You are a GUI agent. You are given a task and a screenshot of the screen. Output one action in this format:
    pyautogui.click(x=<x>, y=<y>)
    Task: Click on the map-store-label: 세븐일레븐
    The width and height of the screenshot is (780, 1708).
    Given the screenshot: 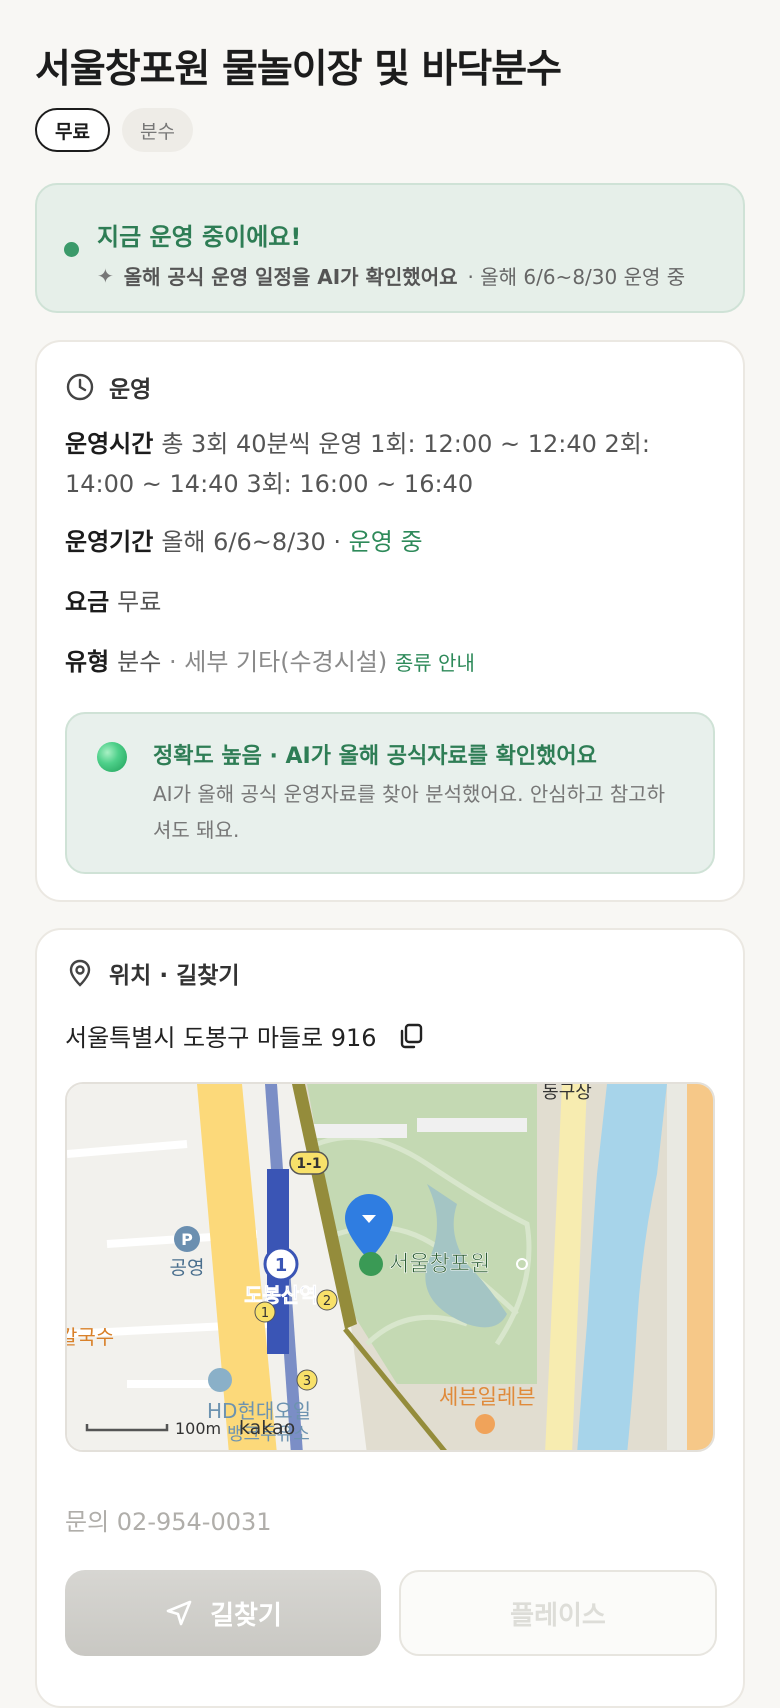 What is the action you would take?
    pyautogui.click(x=487, y=1397)
    